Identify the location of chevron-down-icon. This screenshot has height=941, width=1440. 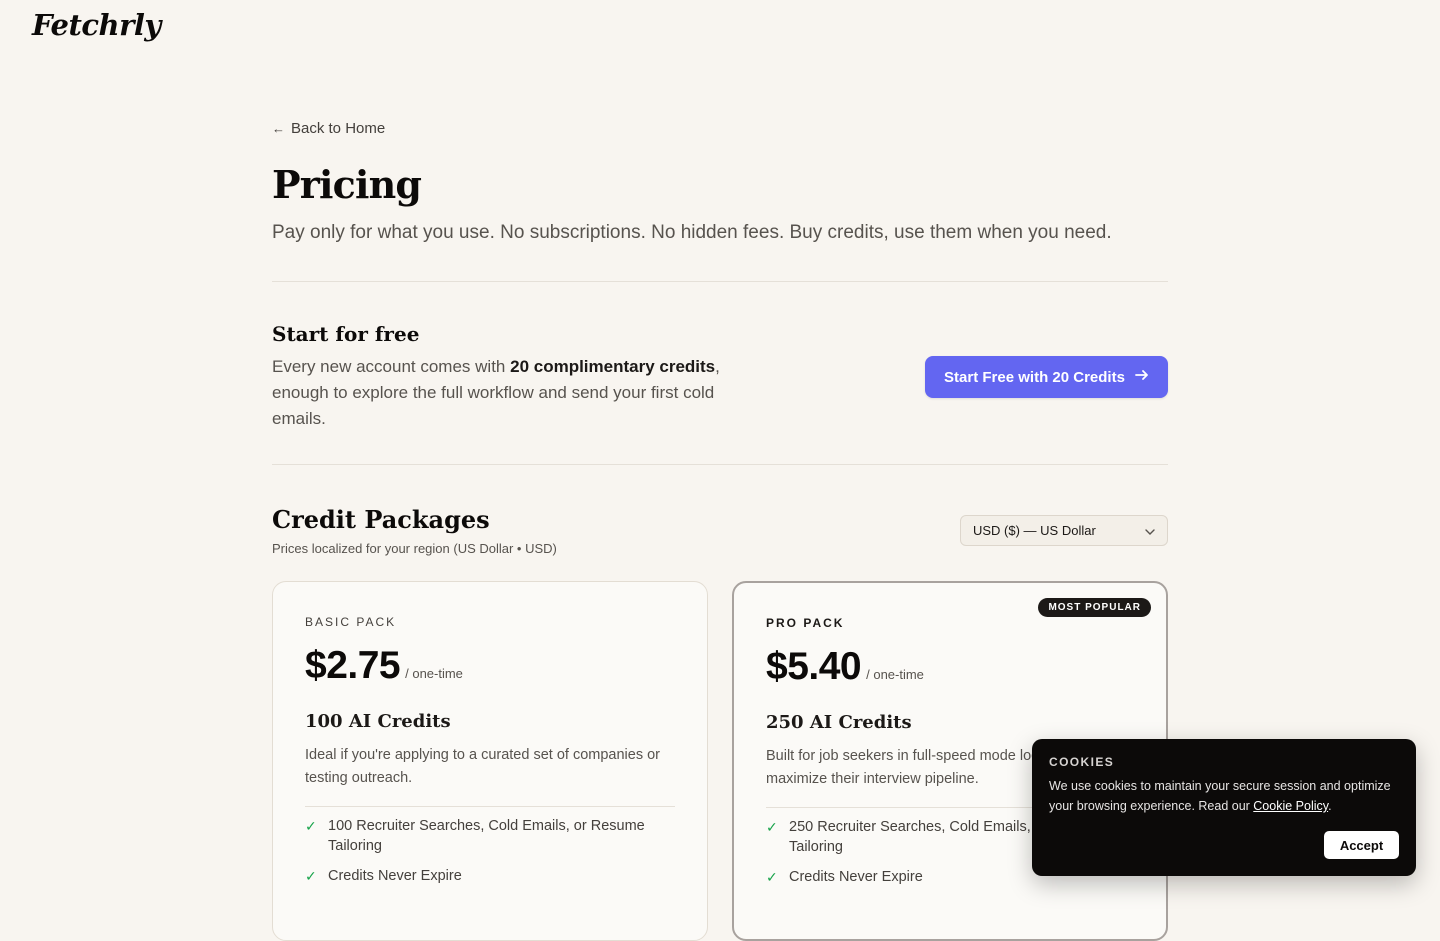
(1150, 530).